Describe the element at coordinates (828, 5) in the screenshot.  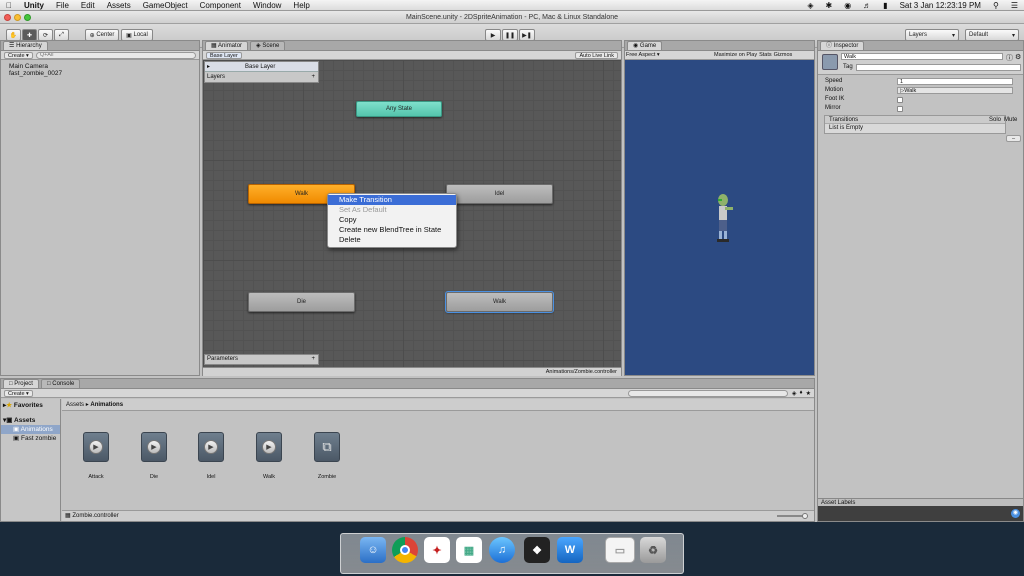
I see `bluetooth-icon: ✱` at that location.